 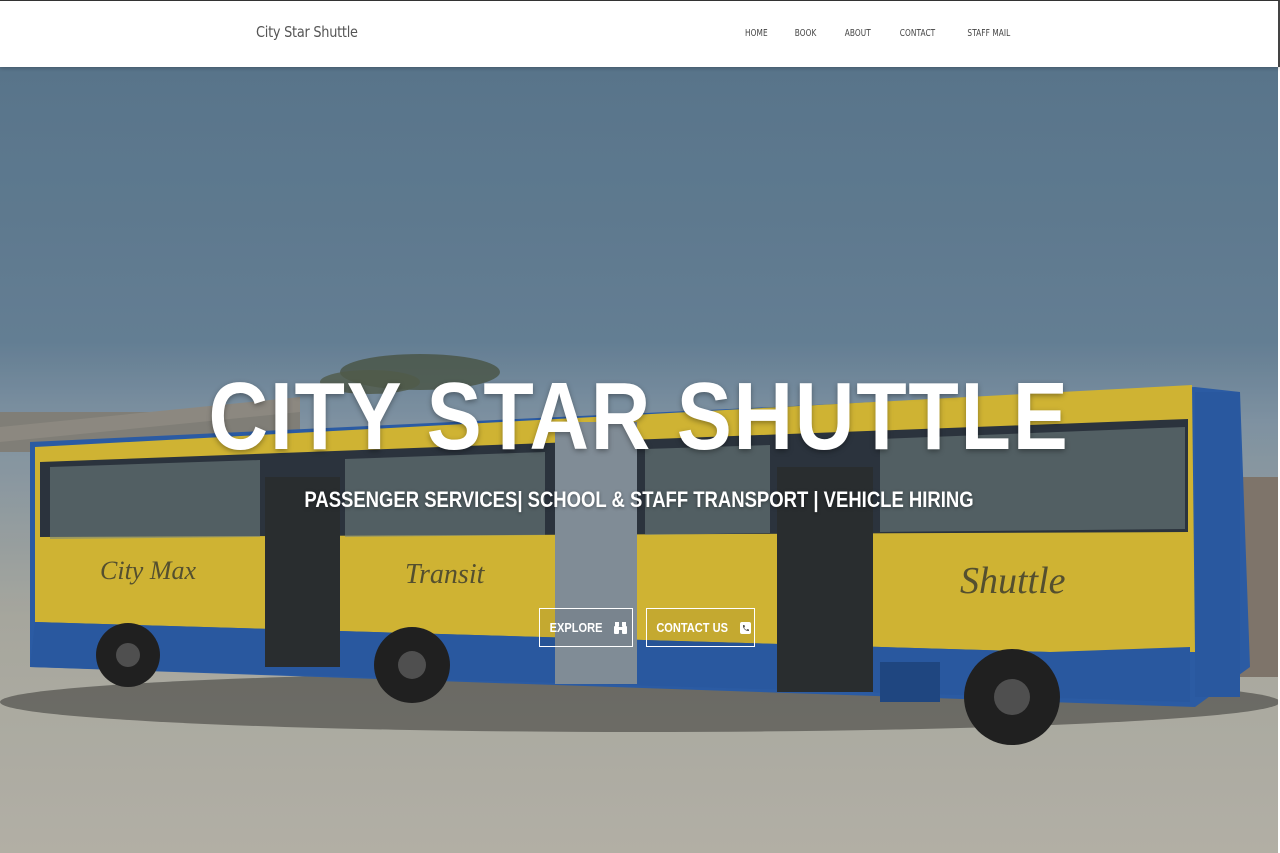 I want to click on nav-staff-mail: STAFF MAIL, so click(x=988, y=33).